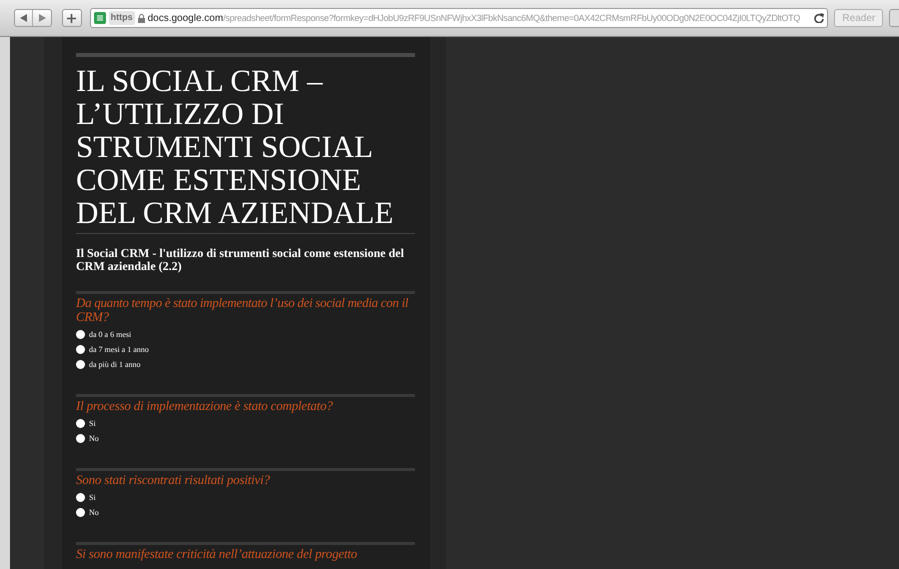 The width and height of the screenshot is (899, 569). What do you see at coordinates (110, 334) in the screenshot?
I see `option-label: da 0 a 6 mesi` at bounding box center [110, 334].